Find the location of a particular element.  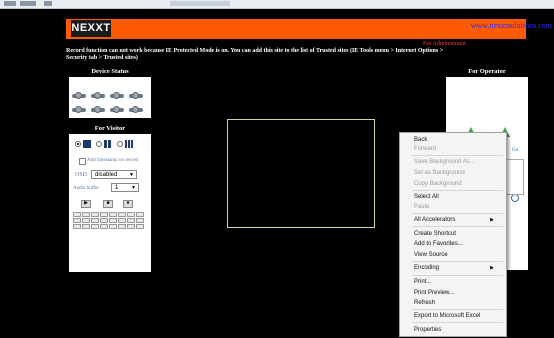

layout-9-radio is located at coordinates (120, 144).